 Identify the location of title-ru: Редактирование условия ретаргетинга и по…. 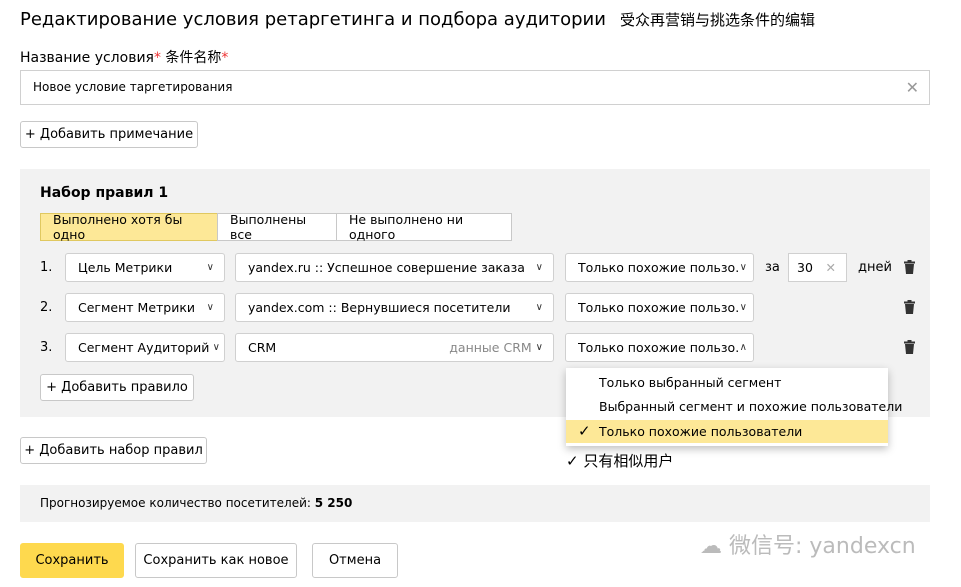
(313, 19).